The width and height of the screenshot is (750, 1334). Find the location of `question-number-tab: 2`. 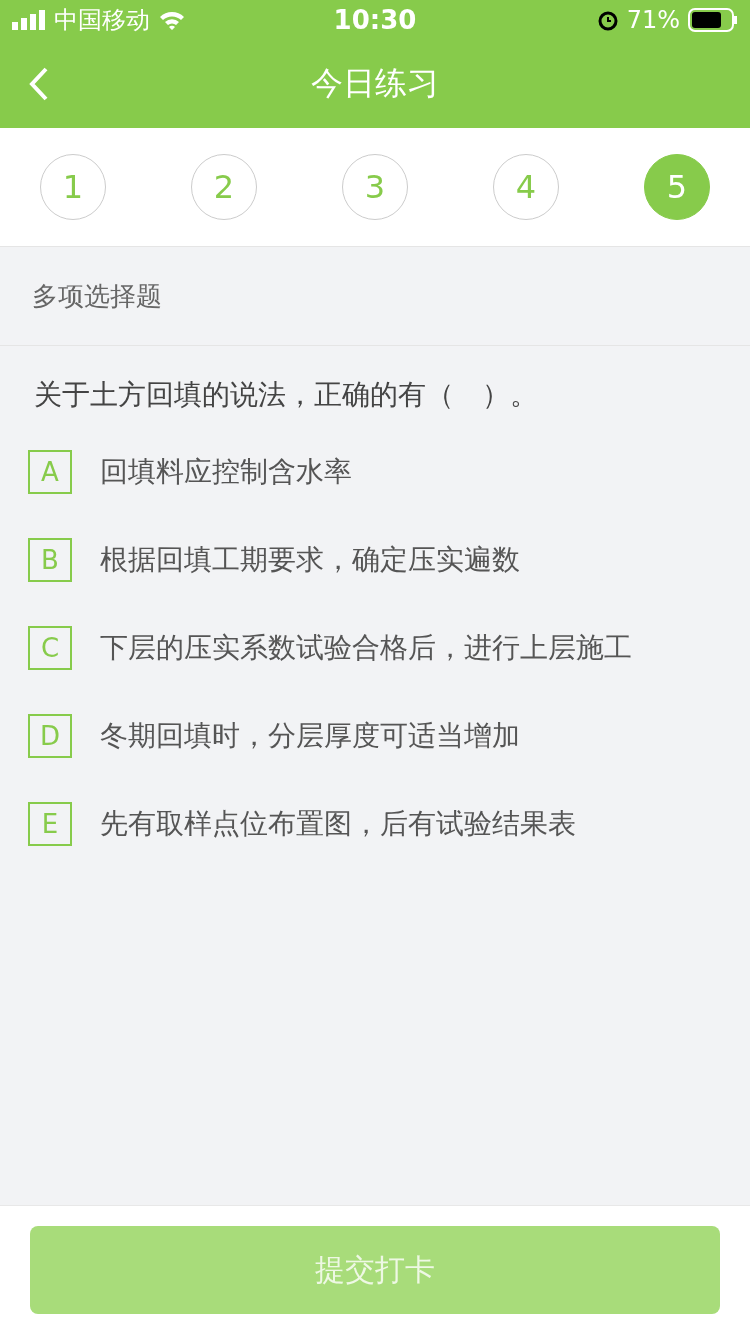

question-number-tab: 2 is located at coordinates (224, 187).